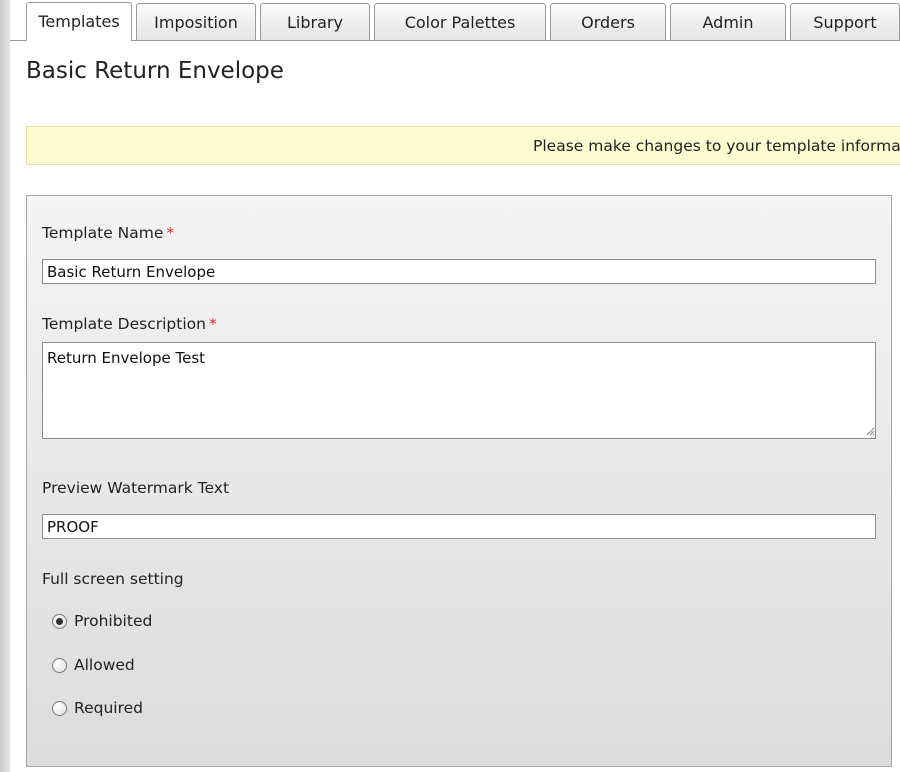 The height and width of the screenshot is (772, 900). I want to click on radio-label-prohibited: Prohibited, so click(113, 621).